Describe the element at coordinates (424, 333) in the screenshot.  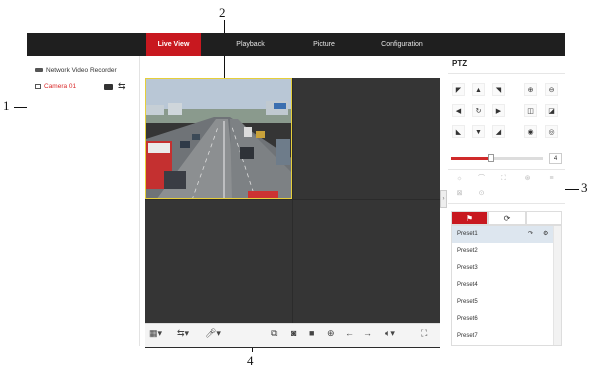
I see `fullscreen-icon: ⛶` at that location.